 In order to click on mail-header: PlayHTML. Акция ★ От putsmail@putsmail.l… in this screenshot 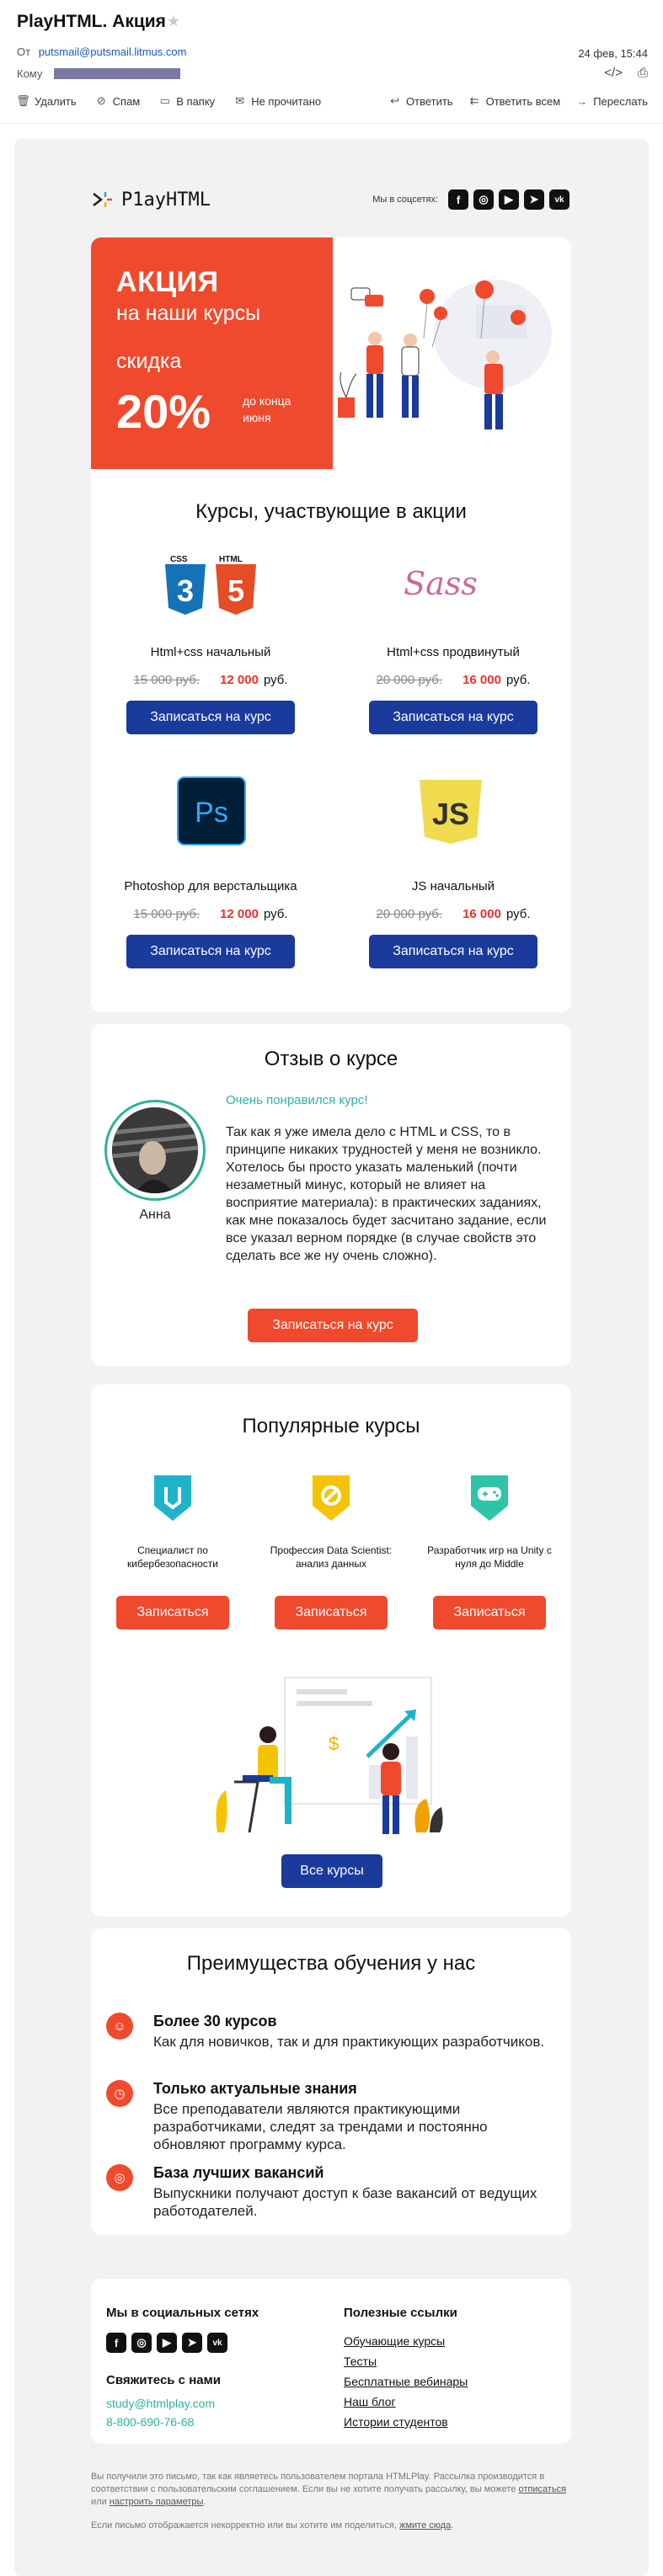, I will do `click(331, 69)`.